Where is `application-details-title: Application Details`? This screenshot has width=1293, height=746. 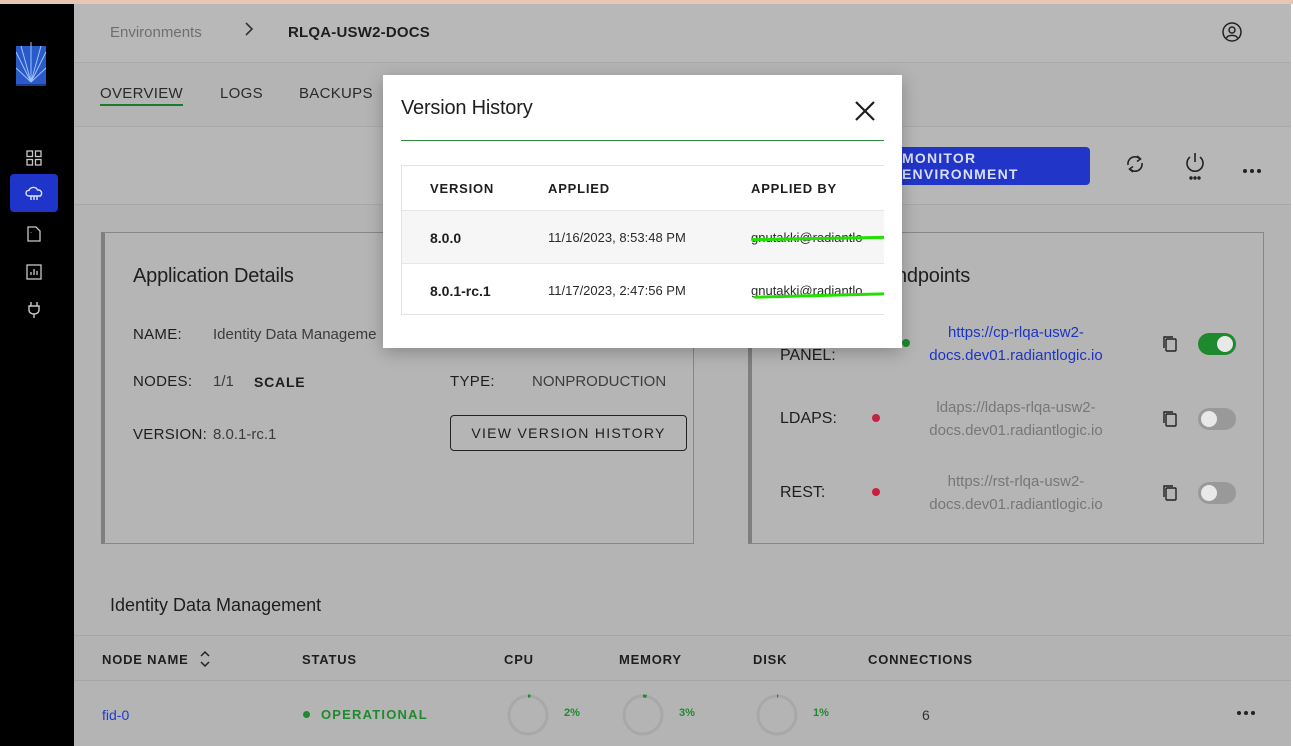
application-details-title: Application Details is located at coordinates (213, 276).